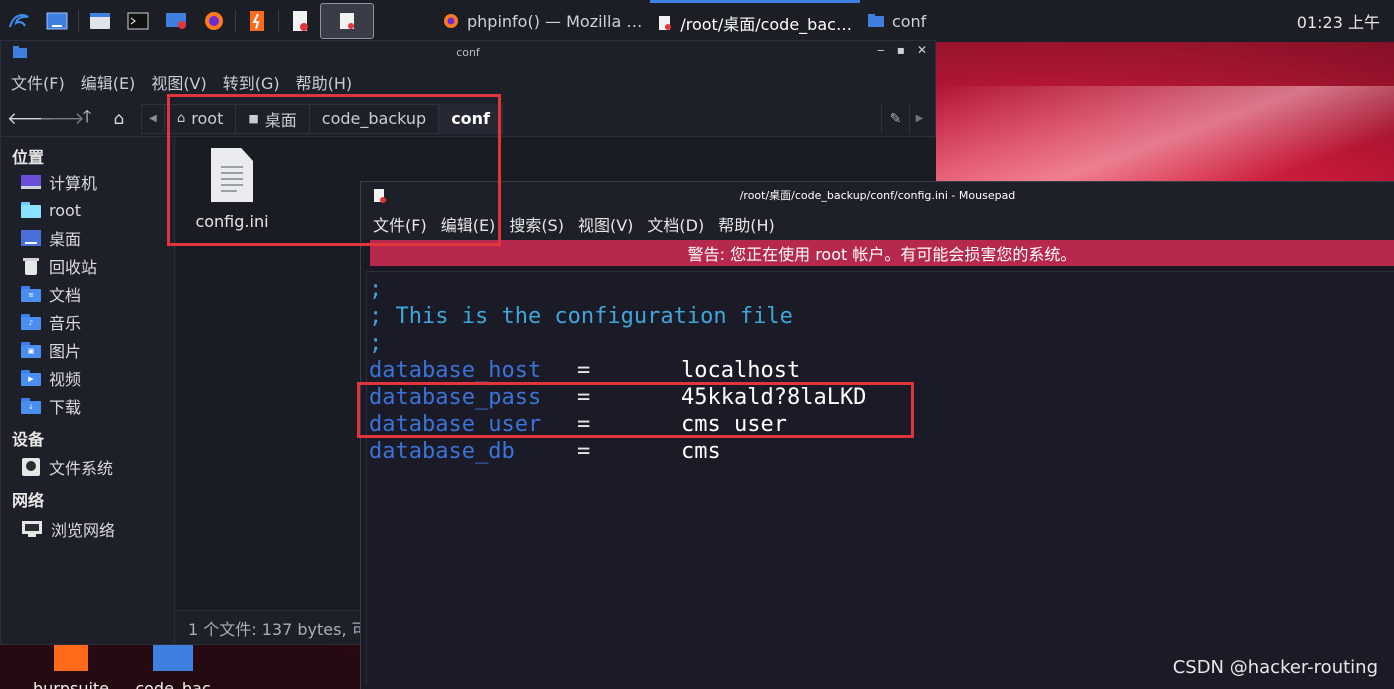 The width and height of the screenshot is (1394, 689). Describe the element at coordinates (71, 684) in the screenshot. I see `desktop-icon-label: burpsuite` at that location.